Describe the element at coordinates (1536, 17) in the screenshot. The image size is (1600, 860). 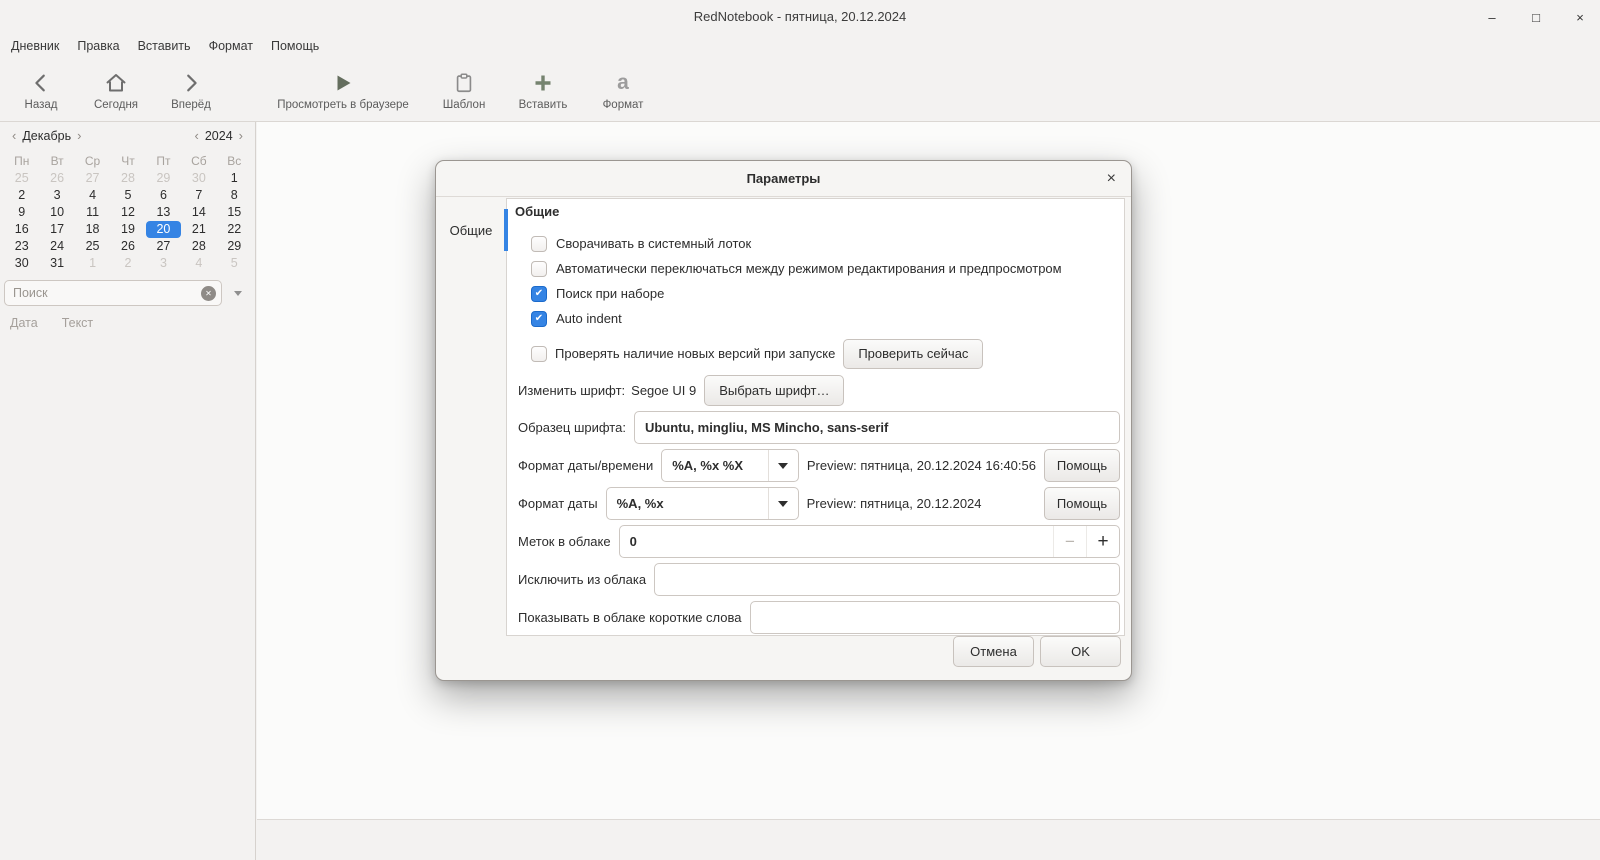
I see `maximize-button: □` at that location.